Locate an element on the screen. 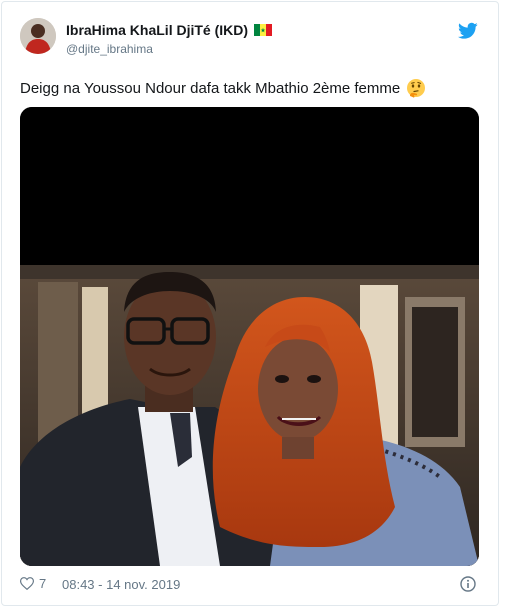  author-handle: @djite_ibrahima is located at coordinates (109, 49).